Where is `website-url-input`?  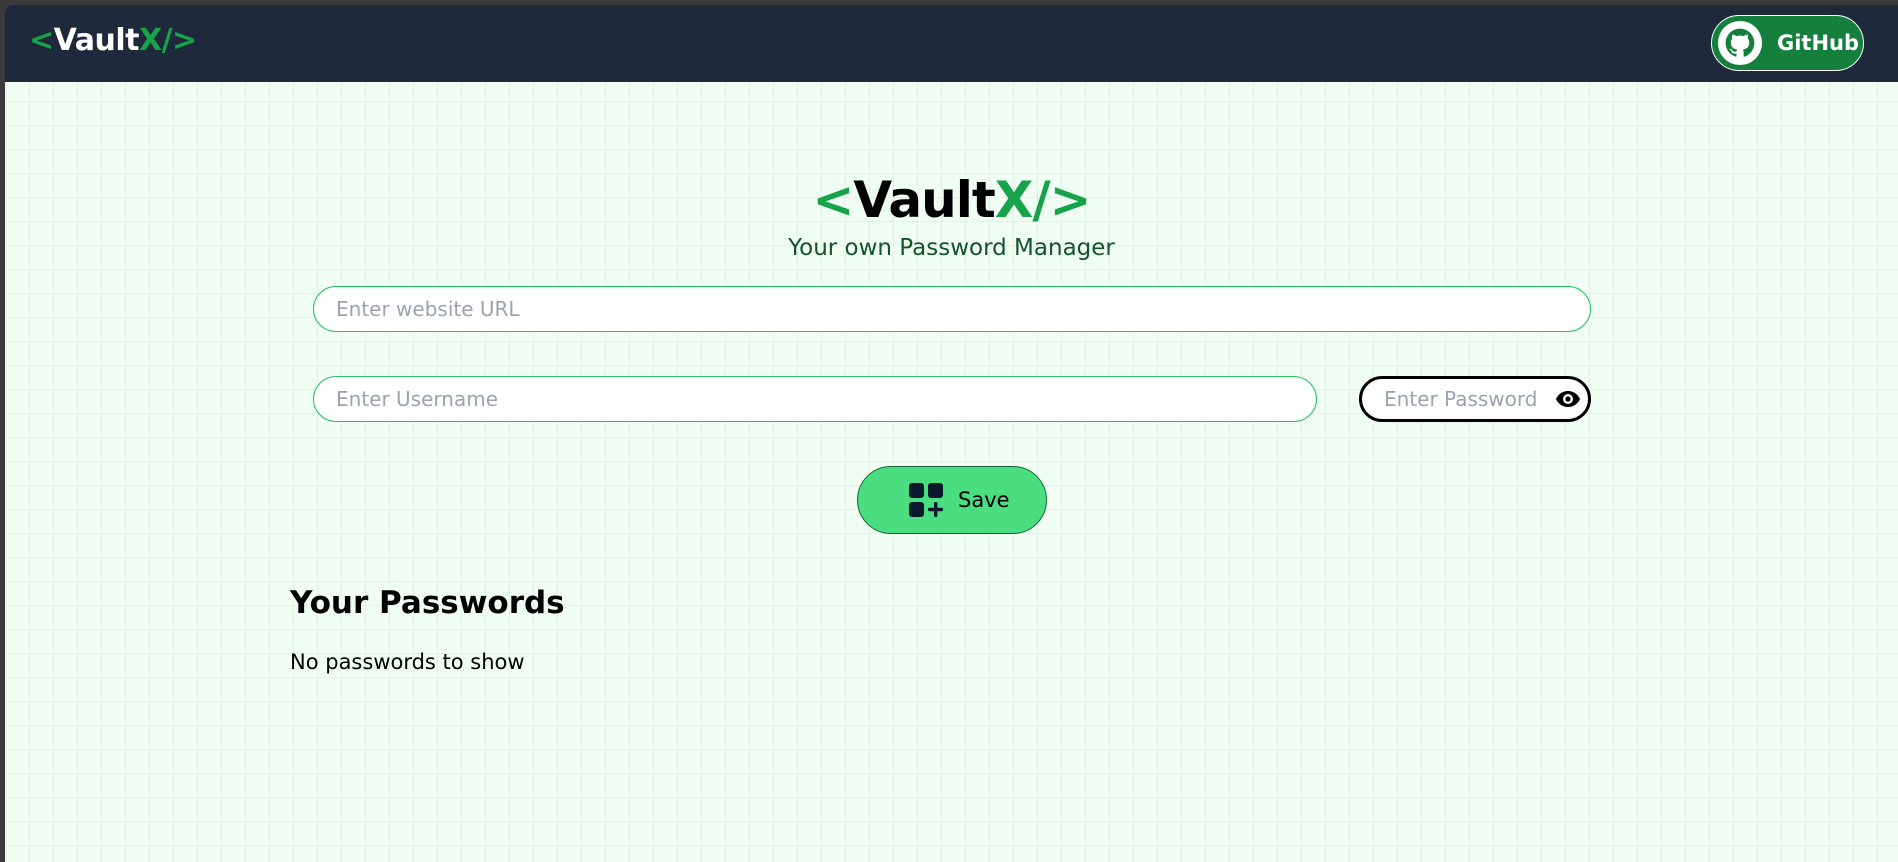 website-url-input is located at coordinates (952, 309).